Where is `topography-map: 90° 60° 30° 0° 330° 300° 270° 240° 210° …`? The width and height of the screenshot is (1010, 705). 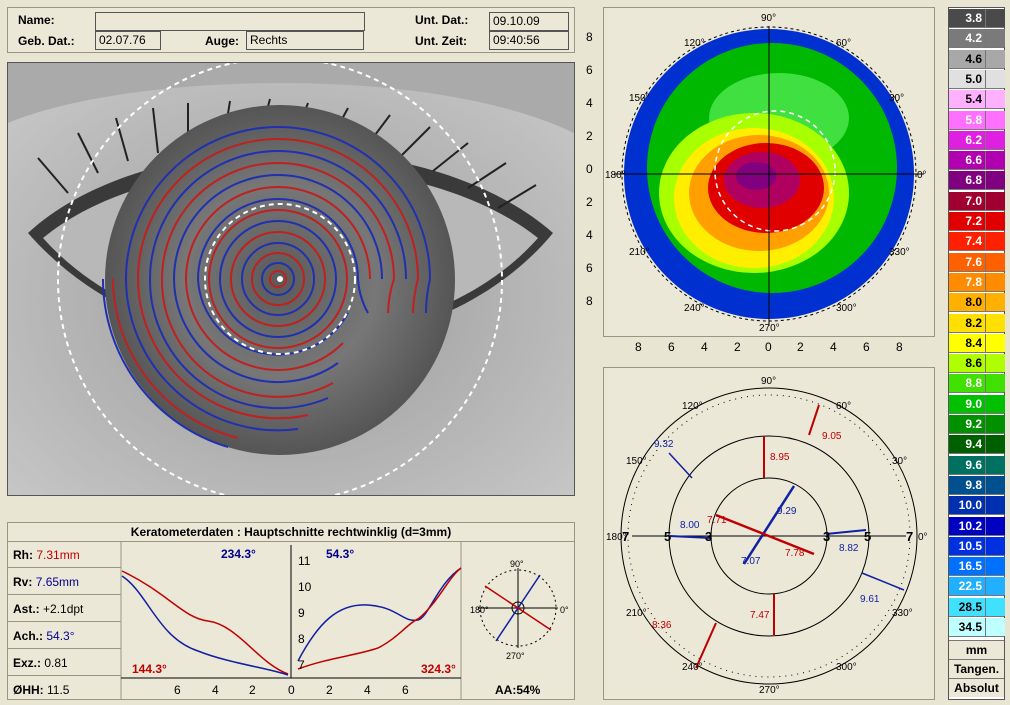 topography-map: 90° 60° 30° 0° 330° 300° 270° 240° 210° … is located at coordinates (766, 173).